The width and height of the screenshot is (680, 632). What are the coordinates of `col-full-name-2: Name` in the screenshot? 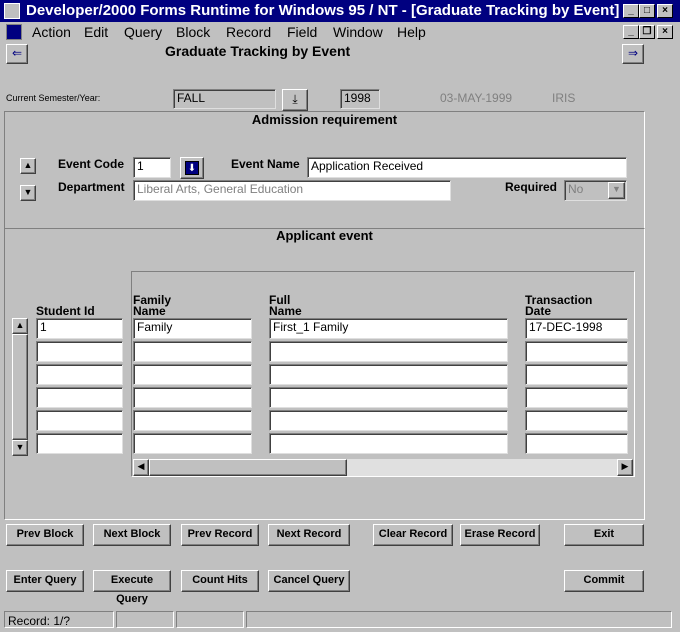 It's located at (285, 311).